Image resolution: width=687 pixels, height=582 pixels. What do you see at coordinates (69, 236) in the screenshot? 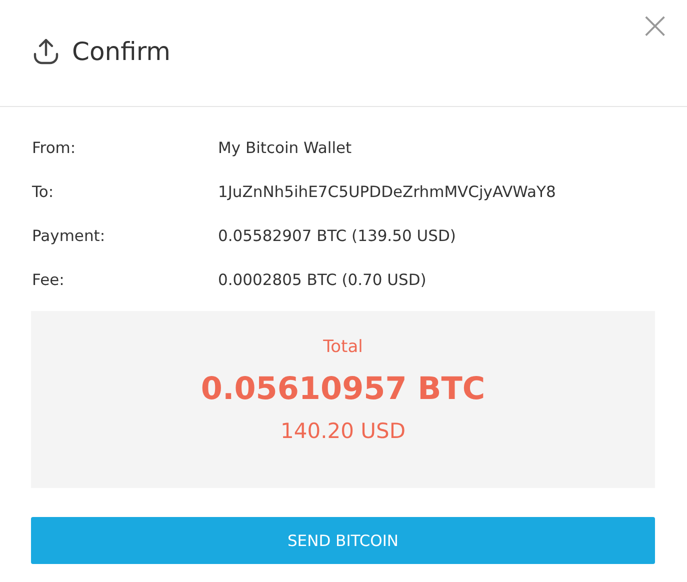
I see `detail-label: Payment:` at bounding box center [69, 236].